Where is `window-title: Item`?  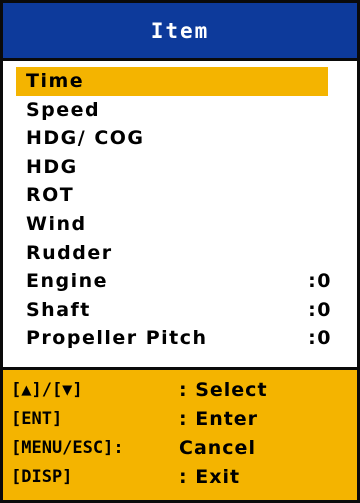 window-title: Item is located at coordinates (180, 30).